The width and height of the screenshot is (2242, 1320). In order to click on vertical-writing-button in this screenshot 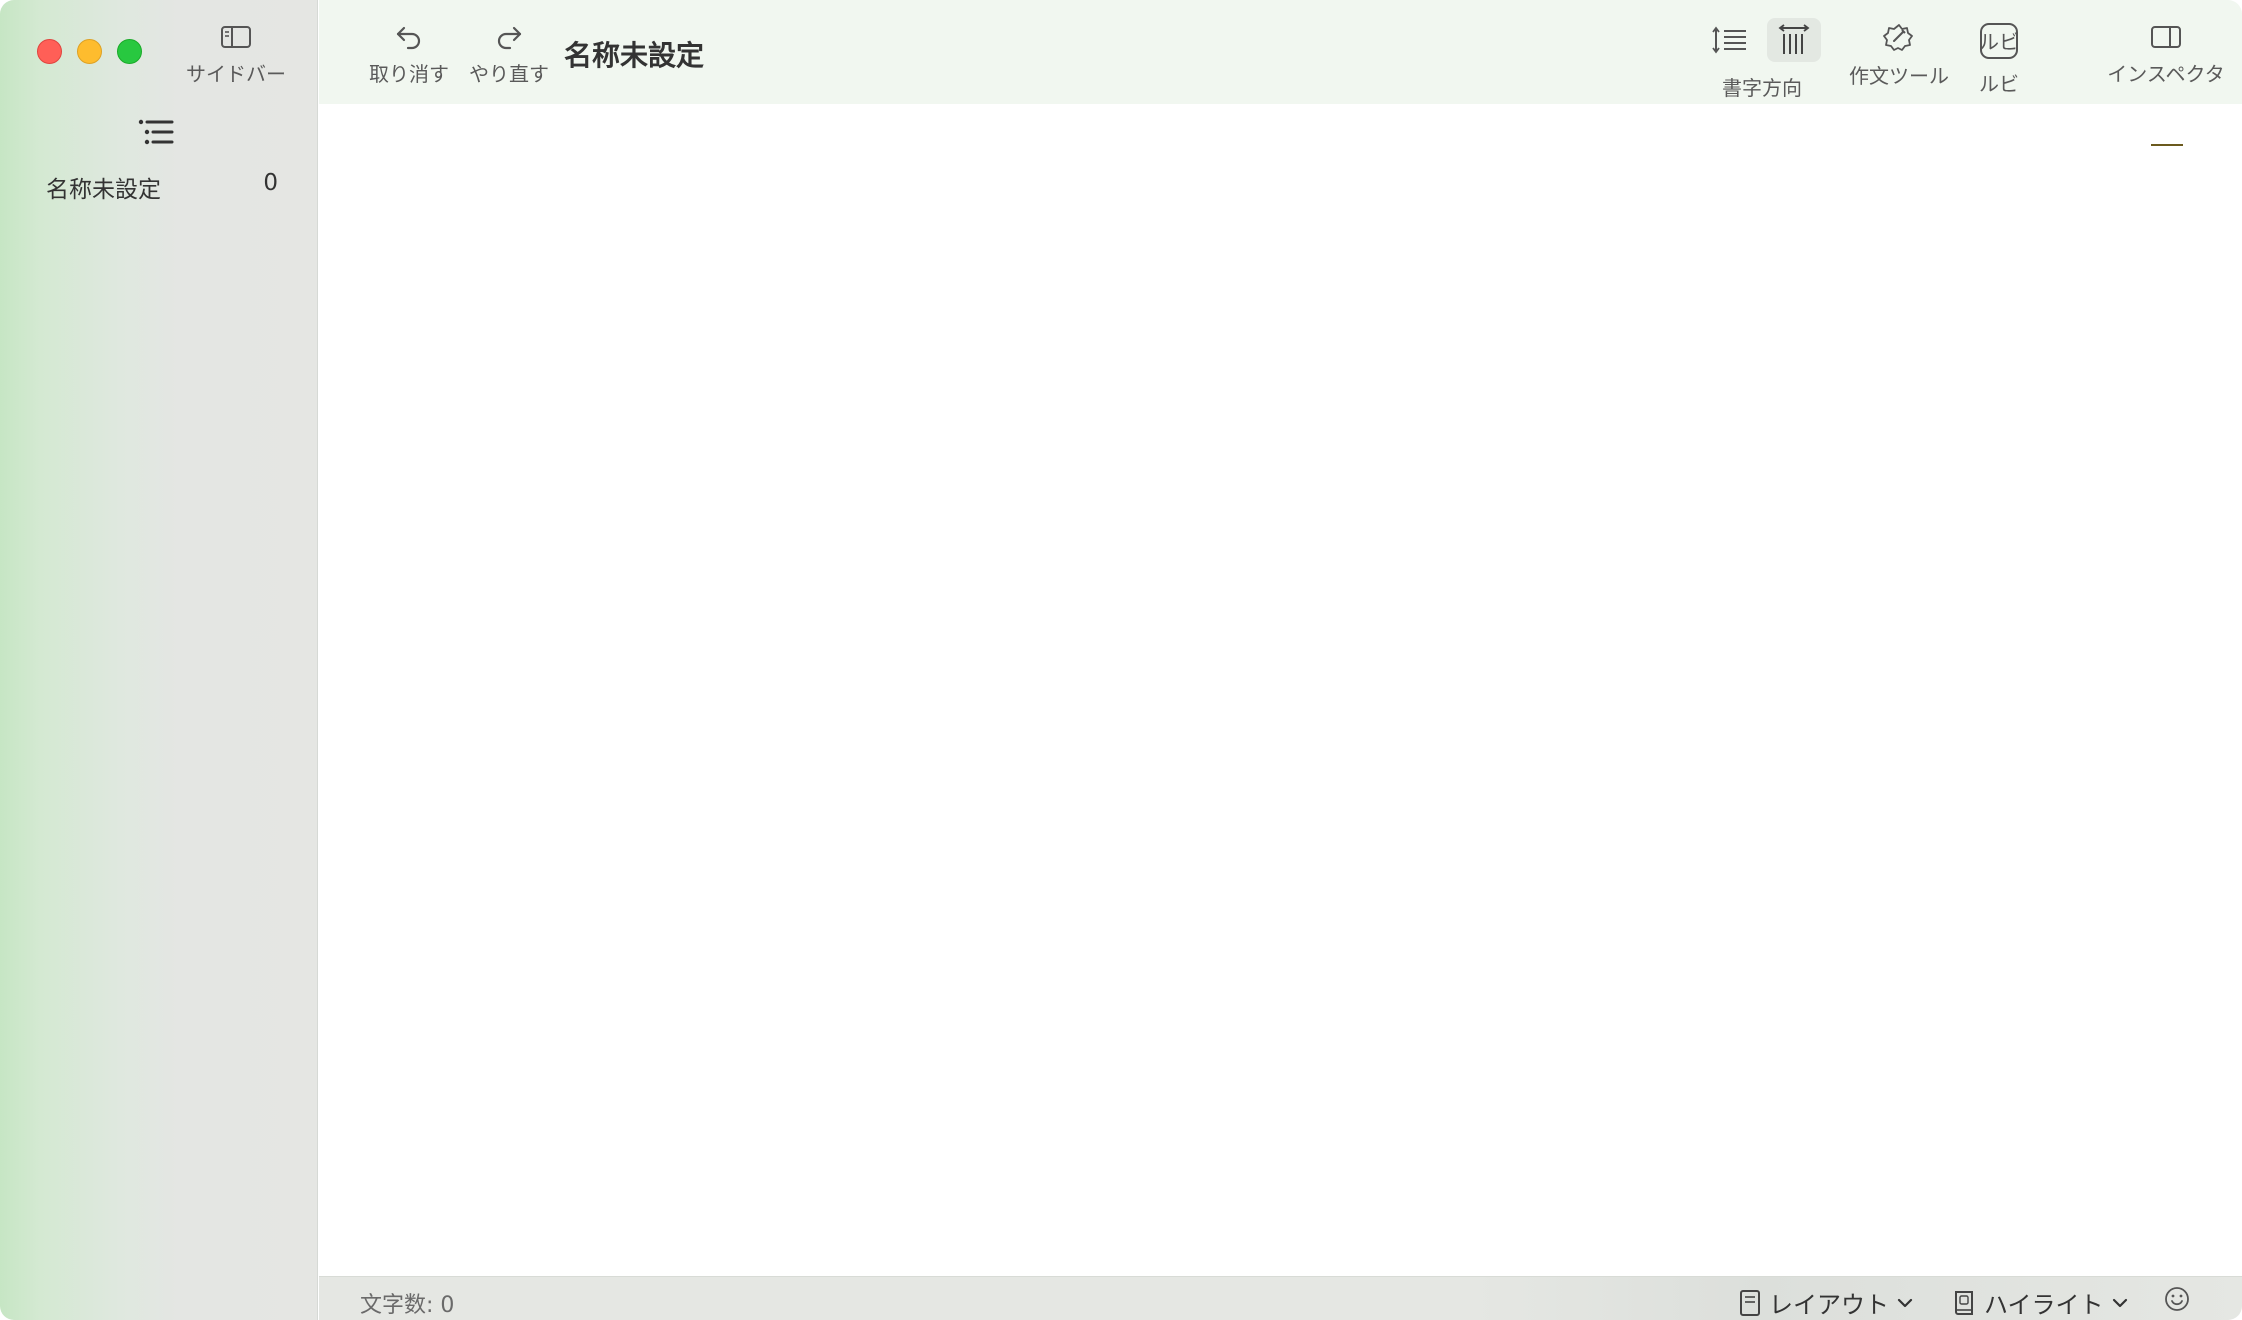, I will do `click(1794, 40)`.